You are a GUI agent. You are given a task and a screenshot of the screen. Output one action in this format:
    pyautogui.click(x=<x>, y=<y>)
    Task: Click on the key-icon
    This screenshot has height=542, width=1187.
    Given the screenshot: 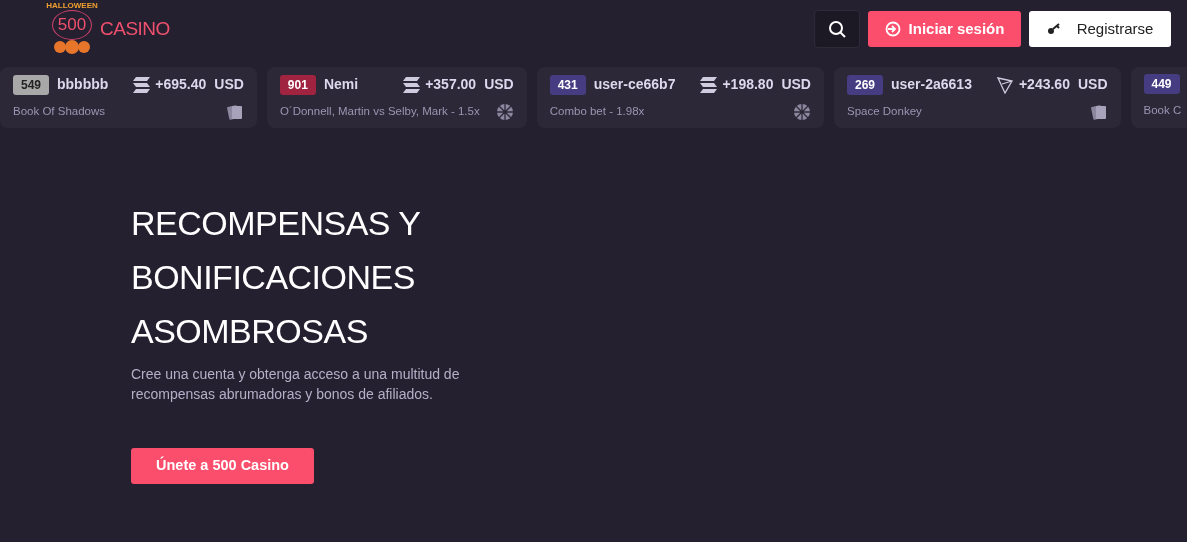 What is the action you would take?
    pyautogui.click(x=1053, y=29)
    